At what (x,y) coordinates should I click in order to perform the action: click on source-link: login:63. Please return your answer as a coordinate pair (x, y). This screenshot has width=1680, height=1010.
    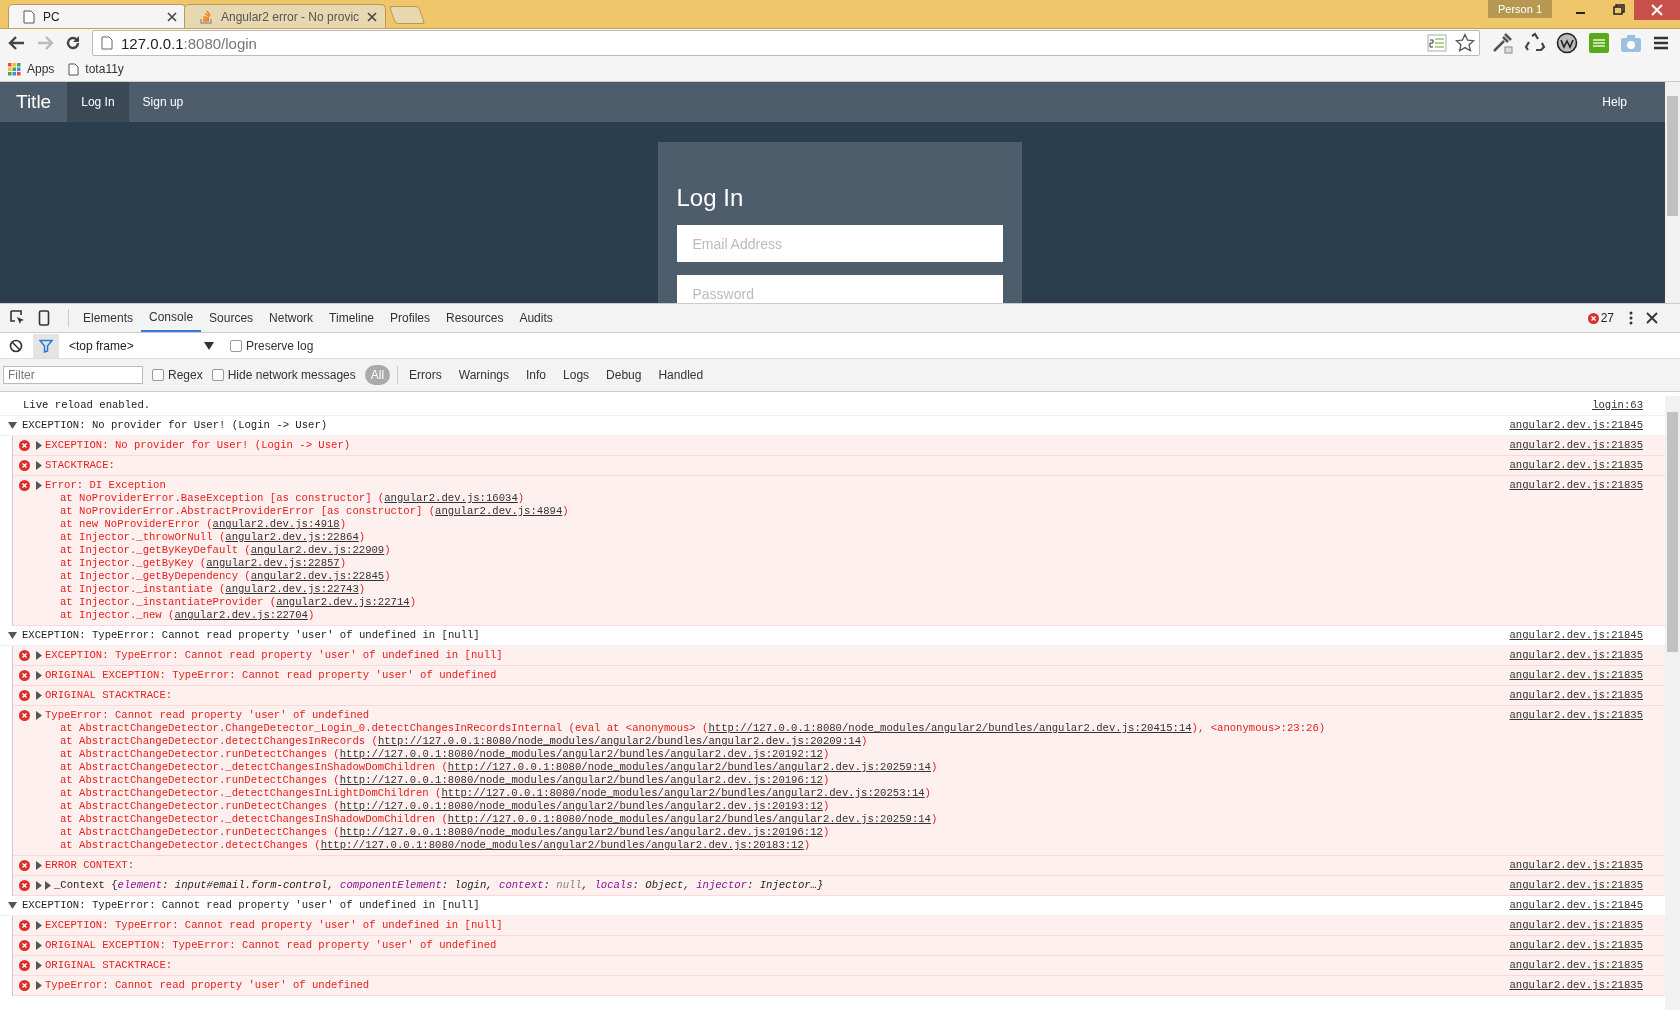
    Looking at the image, I should click on (1623, 405).